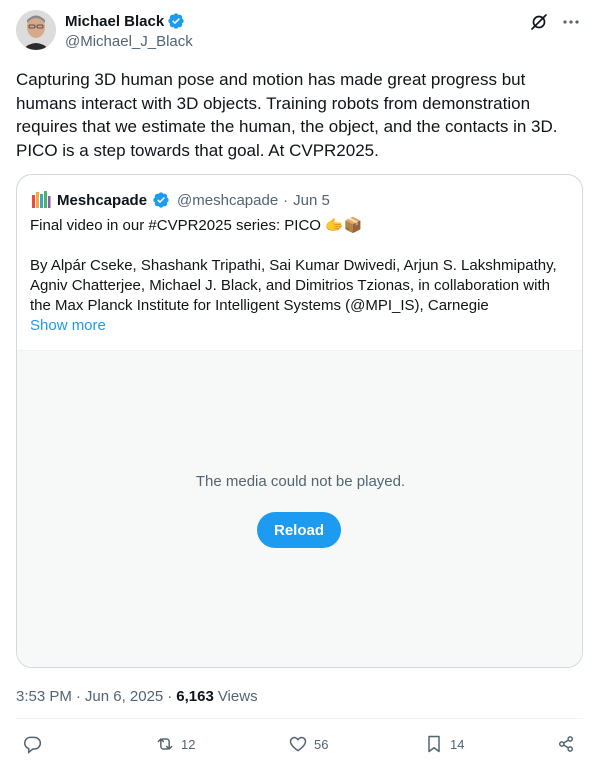  Describe the element at coordinates (311, 200) in the screenshot. I see `quoted-date: Jun 5` at that location.